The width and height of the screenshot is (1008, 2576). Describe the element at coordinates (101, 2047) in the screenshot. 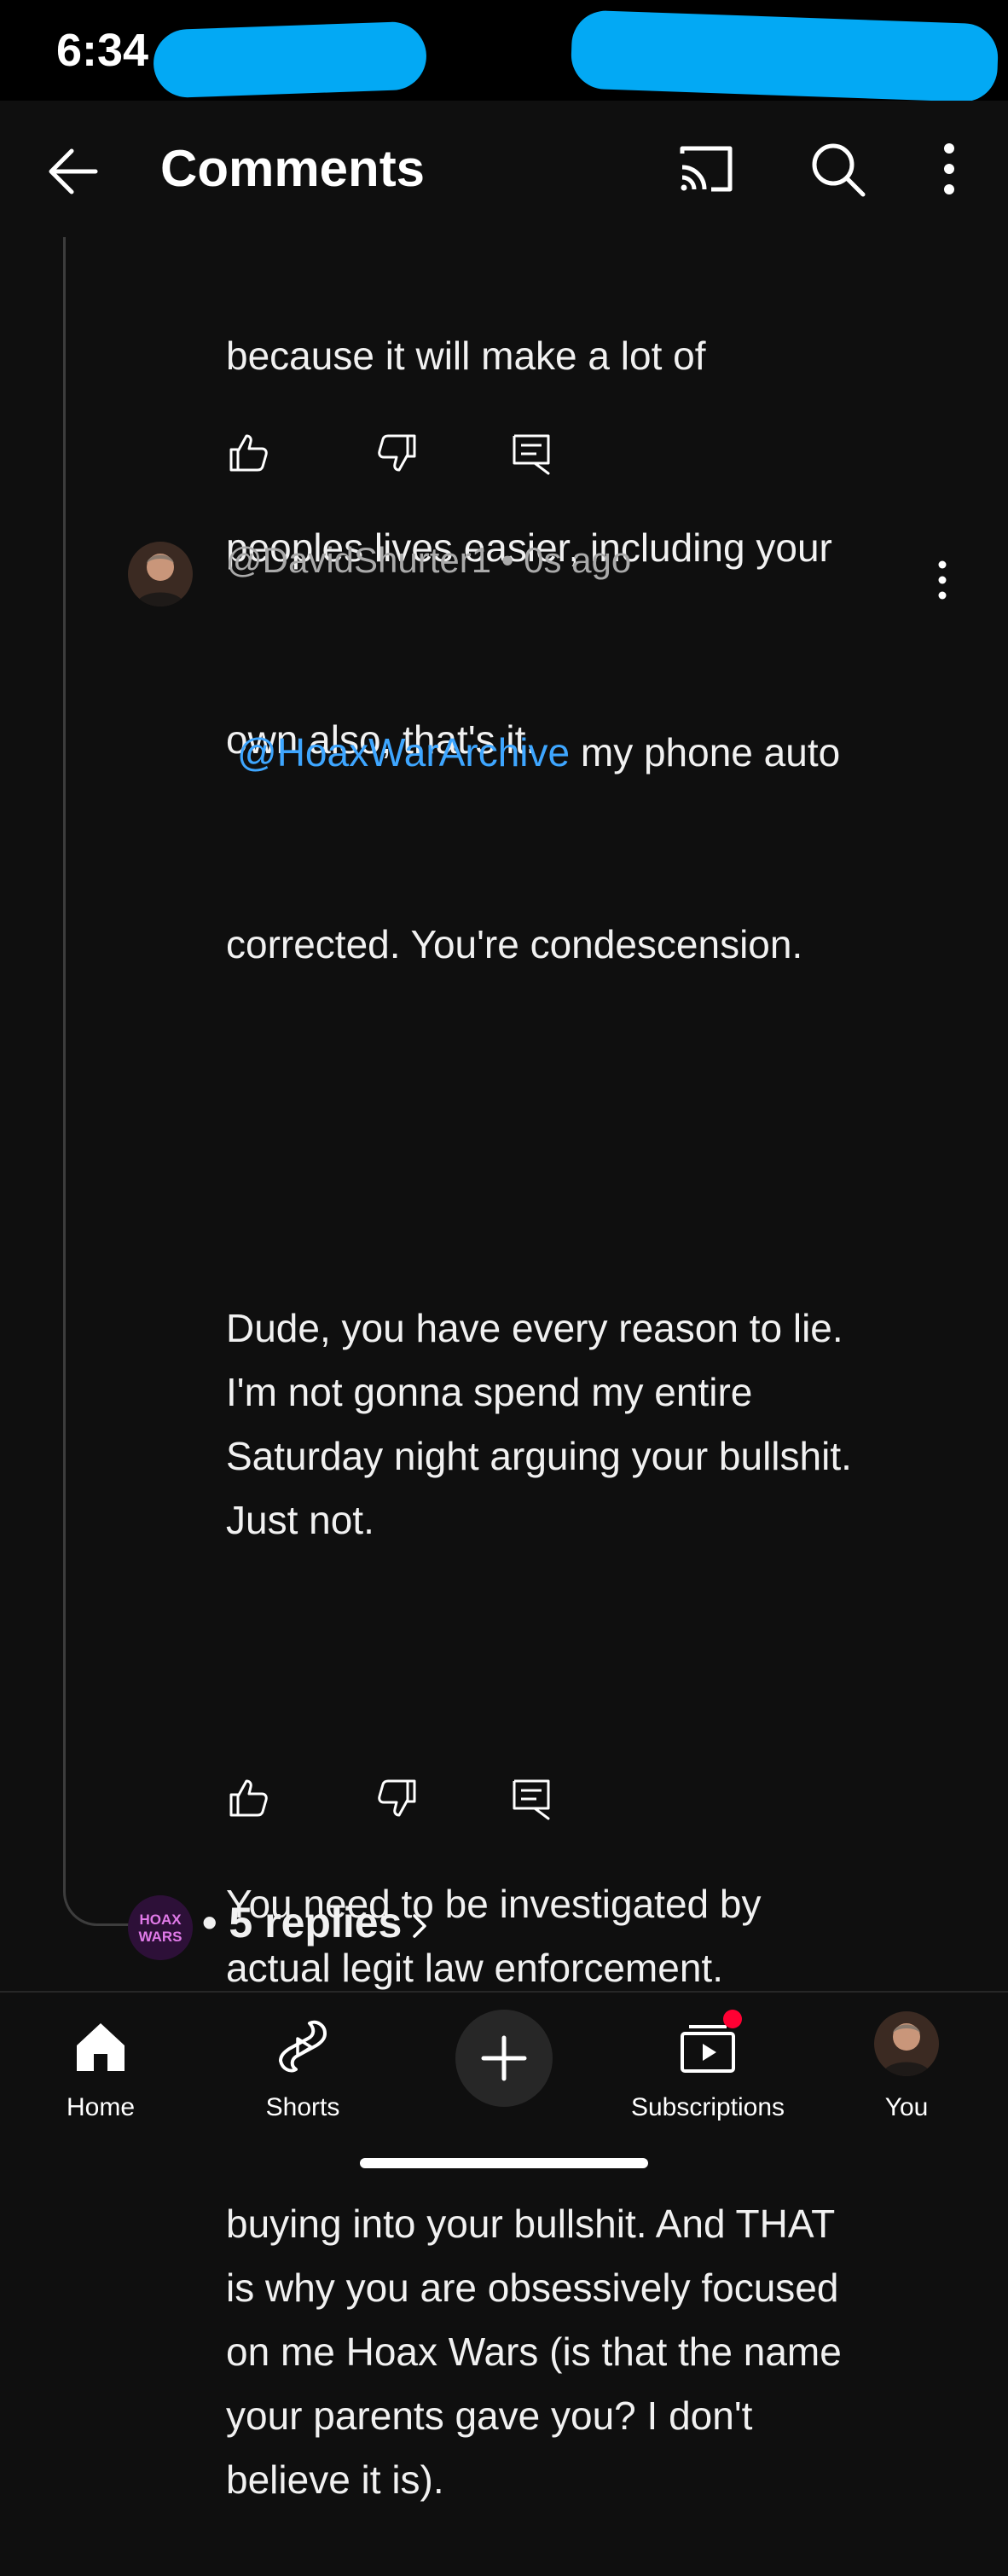

I see `home-icon` at that location.